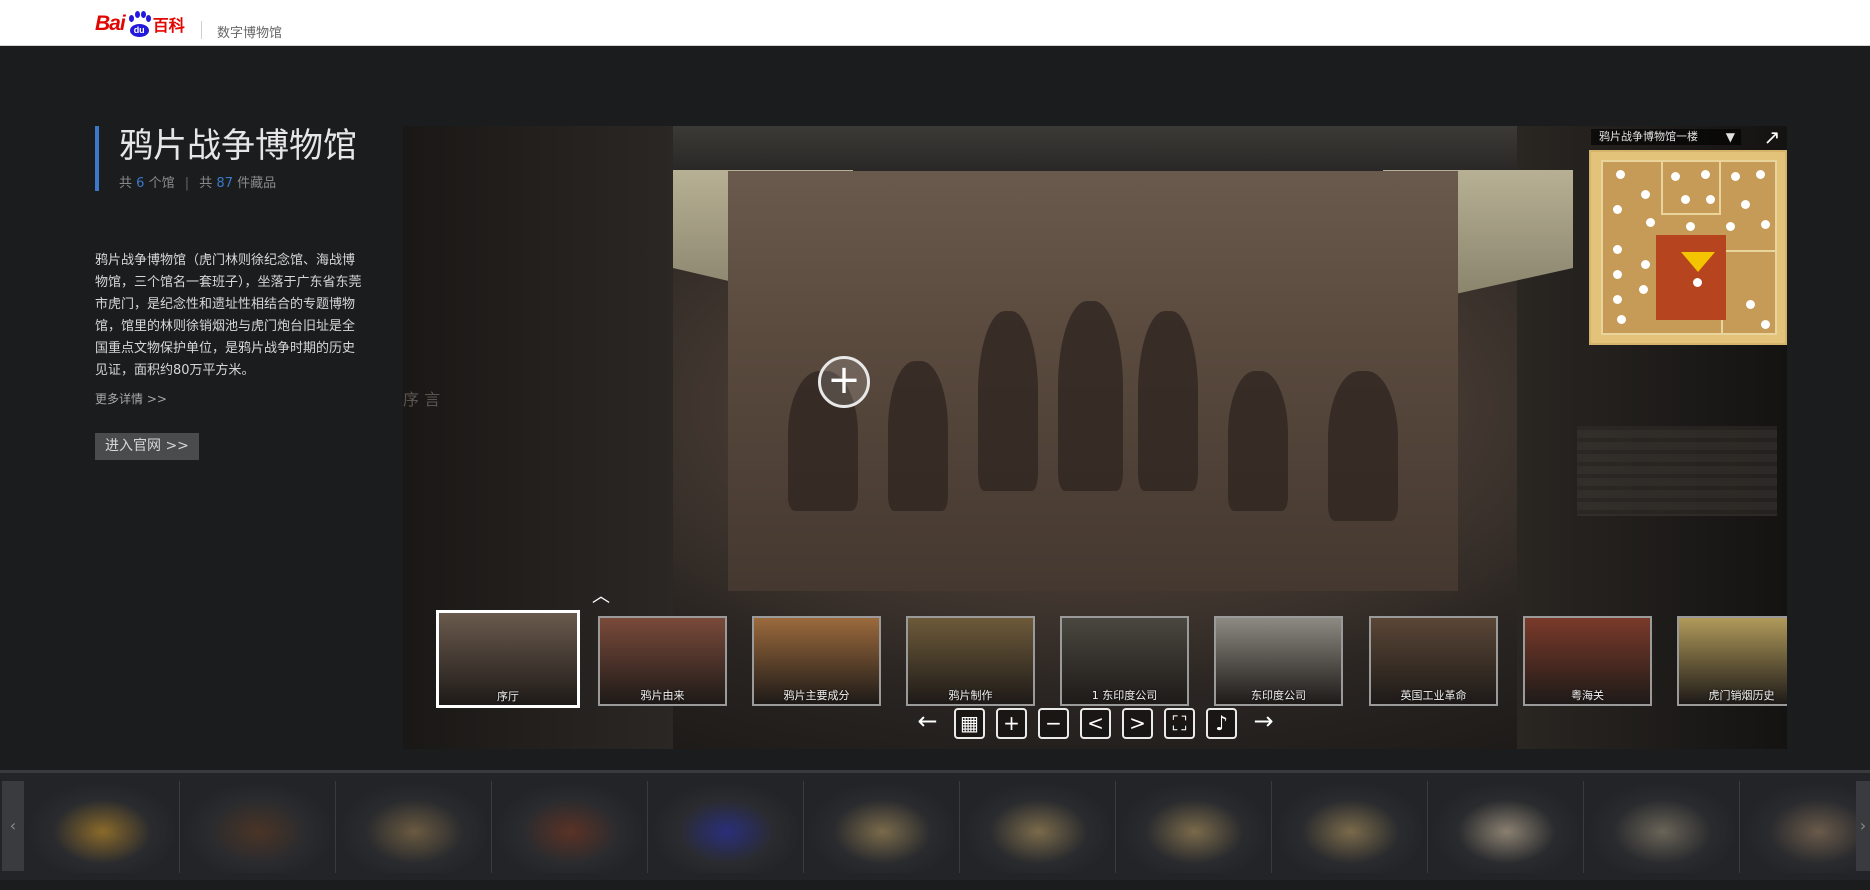 The height and width of the screenshot is (890, 1870). Describe the element at coordinates (1137, 723) in the screenshot. I see `chevron-right-icon: >` at that location.